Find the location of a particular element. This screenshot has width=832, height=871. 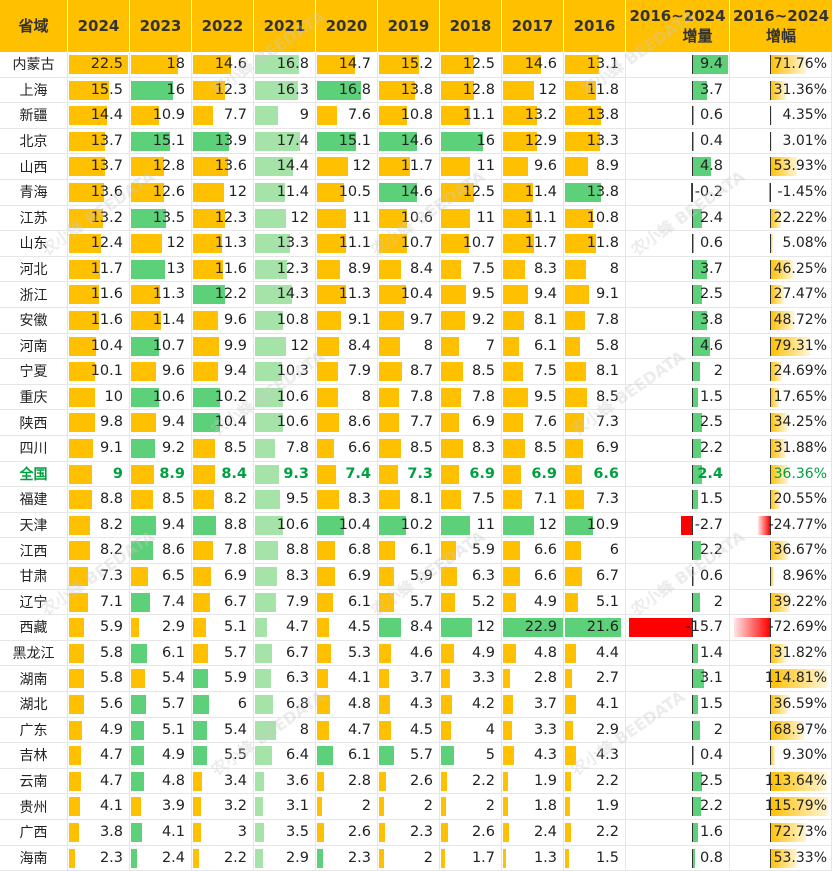

value-cell: 2.2 is located at coordinates (223, 858).